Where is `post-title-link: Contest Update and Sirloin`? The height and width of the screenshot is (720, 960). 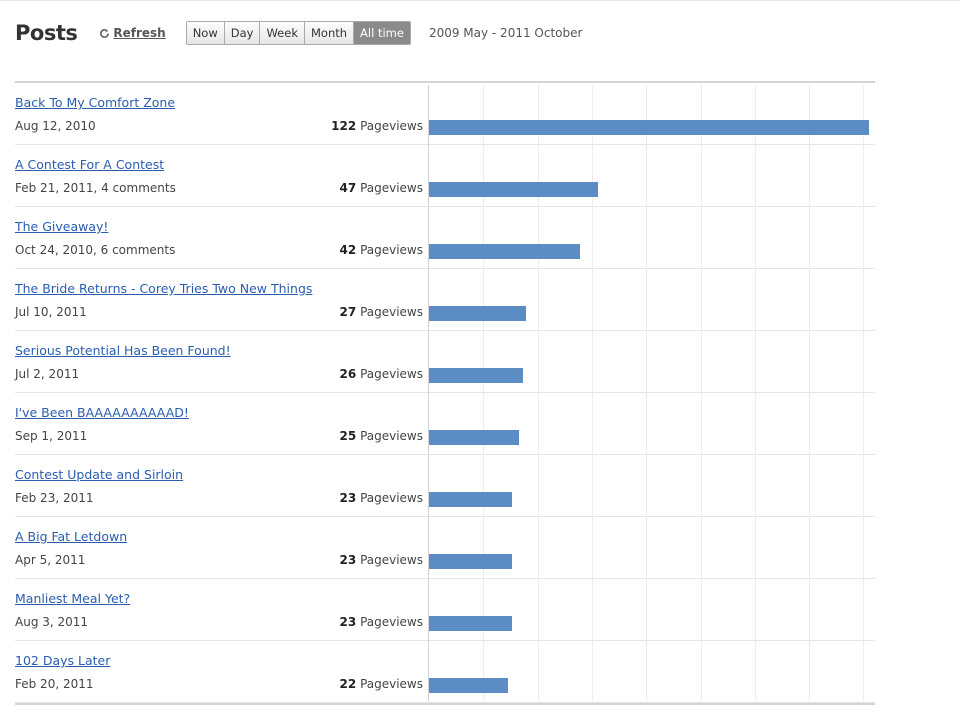 post-title-link: Contest Update and Sirloin is located at coordinates (99, 474).